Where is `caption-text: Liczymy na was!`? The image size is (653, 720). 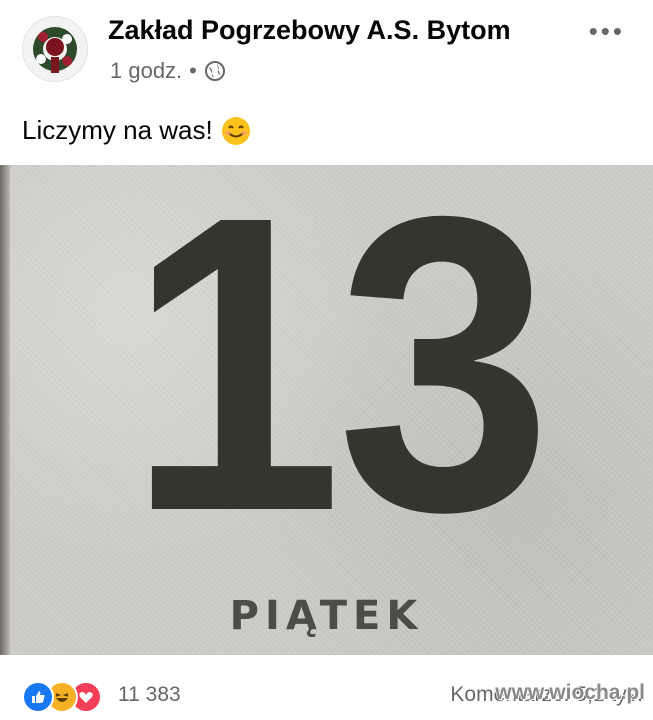 caption-text: Liczymy na was! is located at coordinates (117, 130).